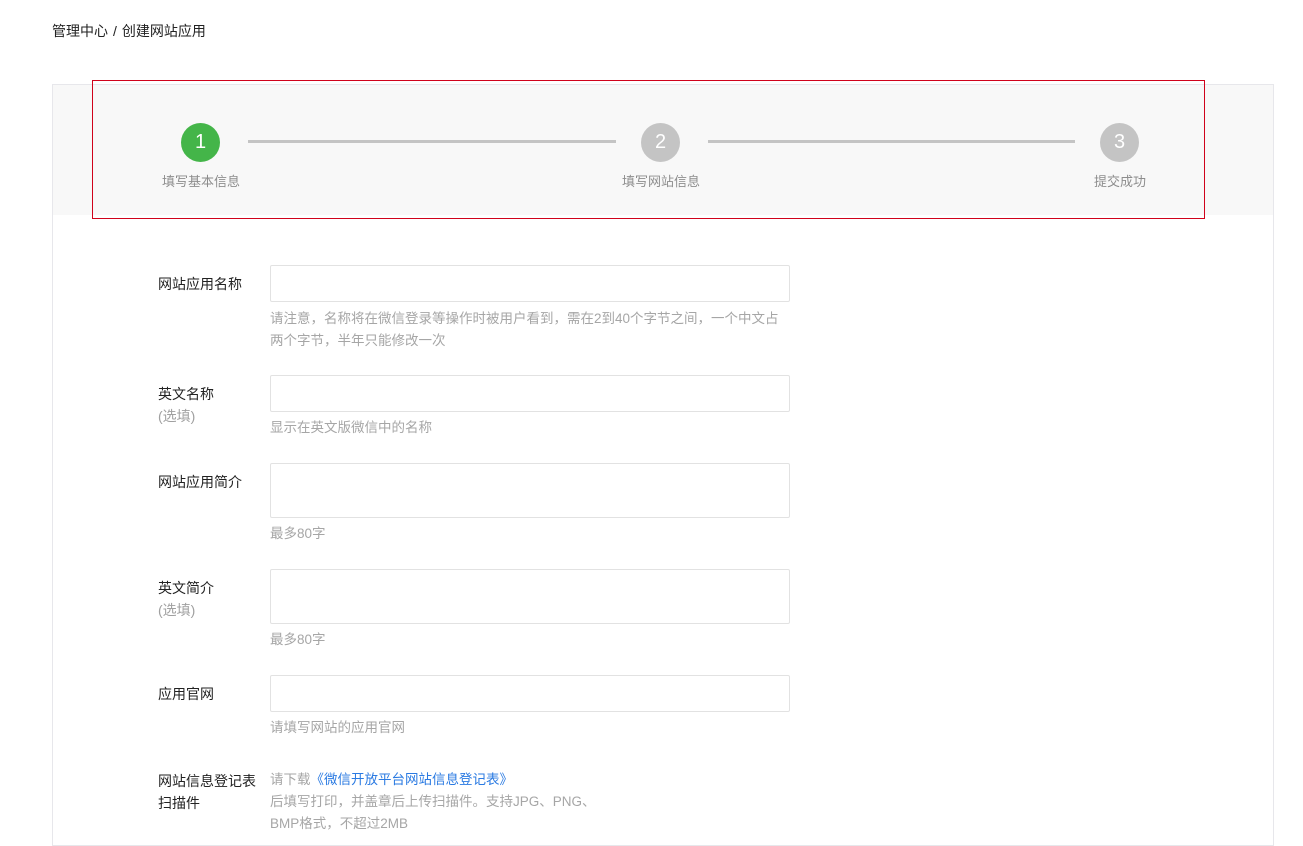 Image resolution: width=1303 pixels, height=846 pixels. Describe the element at coordinates (186, 405) in the screenshot. I see `english-name-label: 英文名称 (选填)` at that location.